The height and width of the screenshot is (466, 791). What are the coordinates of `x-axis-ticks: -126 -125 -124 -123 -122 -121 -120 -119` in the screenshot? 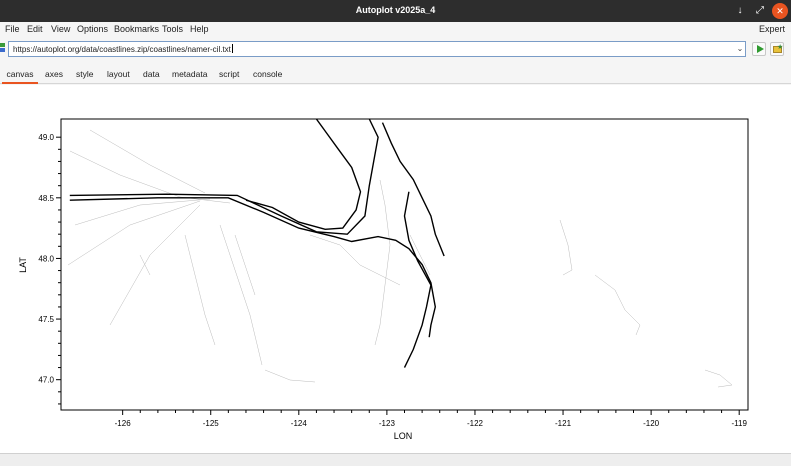 It's located at (431, 419).